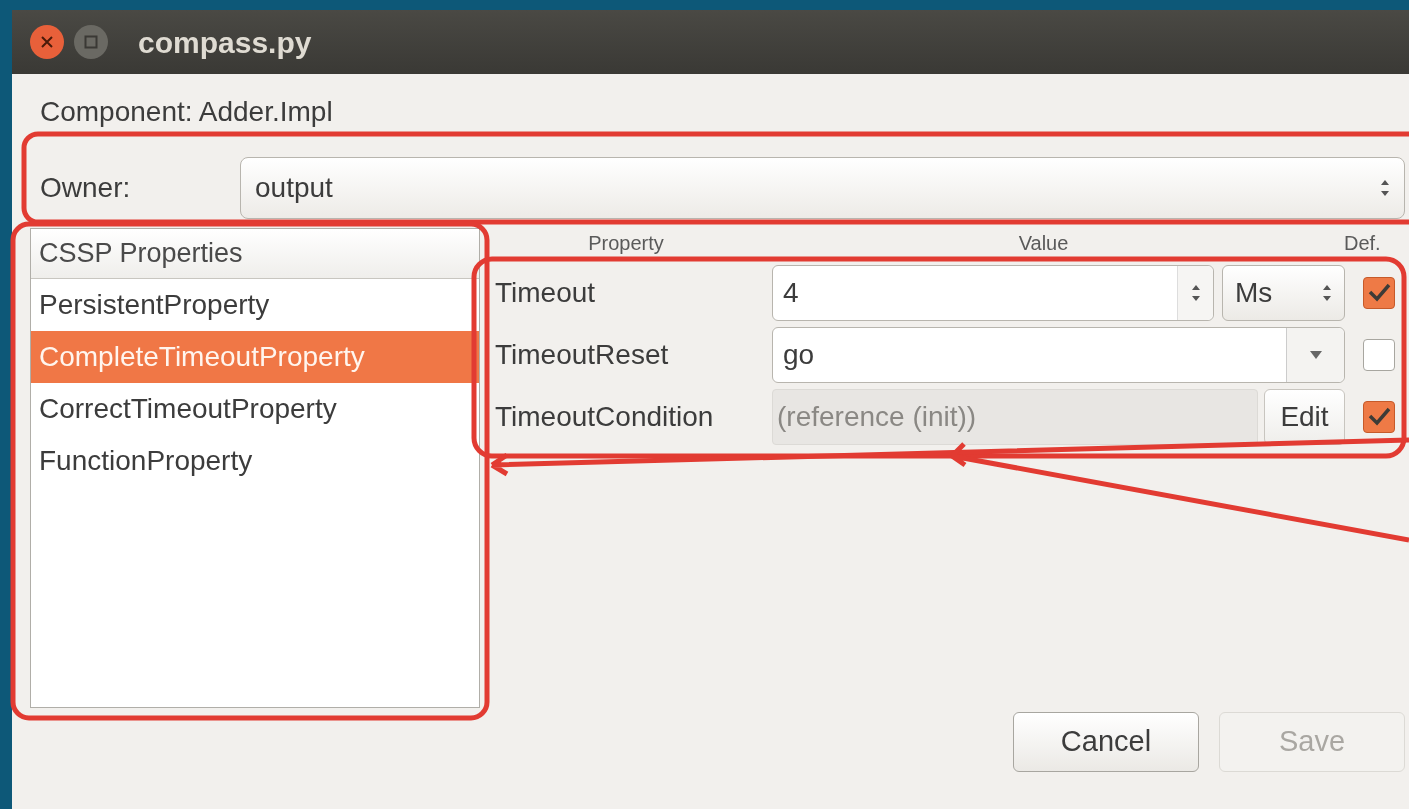 The height and width of the screenshot is (809, 1409). I want to click on window-title: compass.py, so click(225, 42).